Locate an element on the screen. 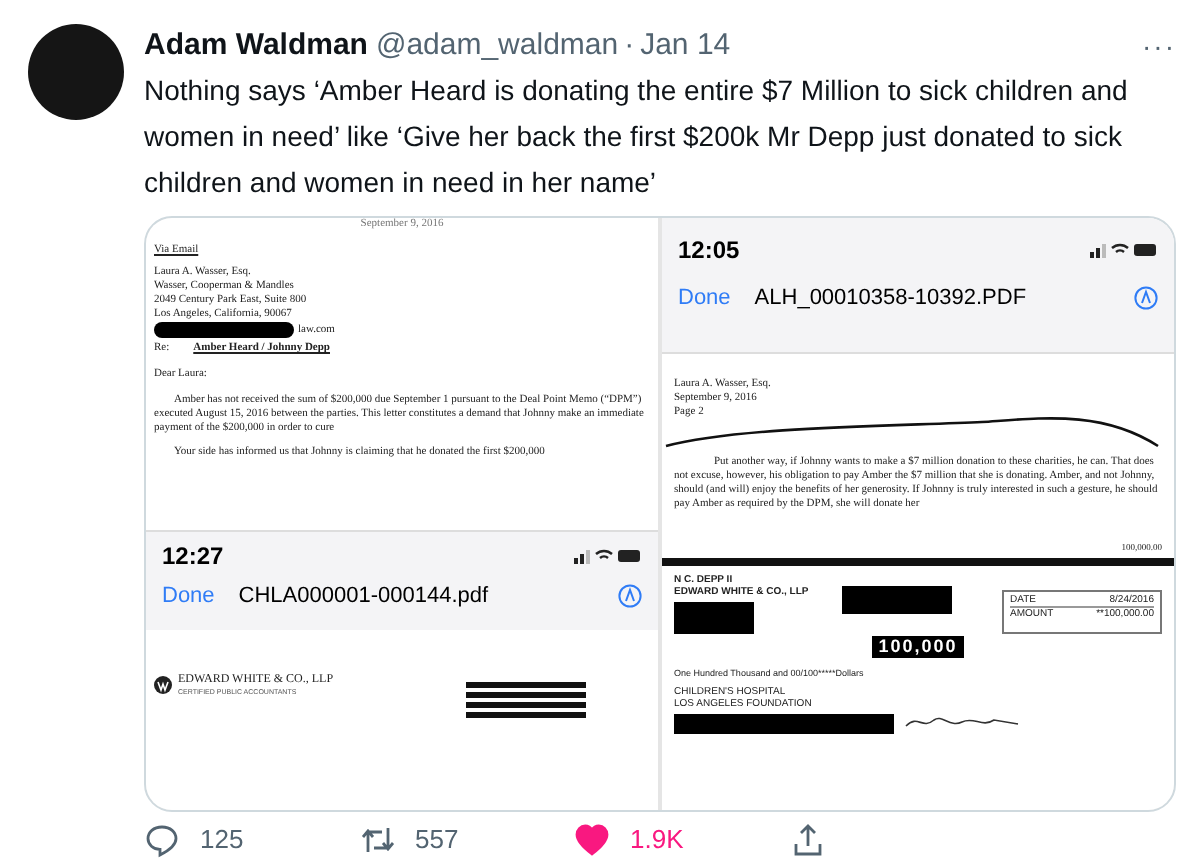  logo-icon is located at coordinates (163, 685).